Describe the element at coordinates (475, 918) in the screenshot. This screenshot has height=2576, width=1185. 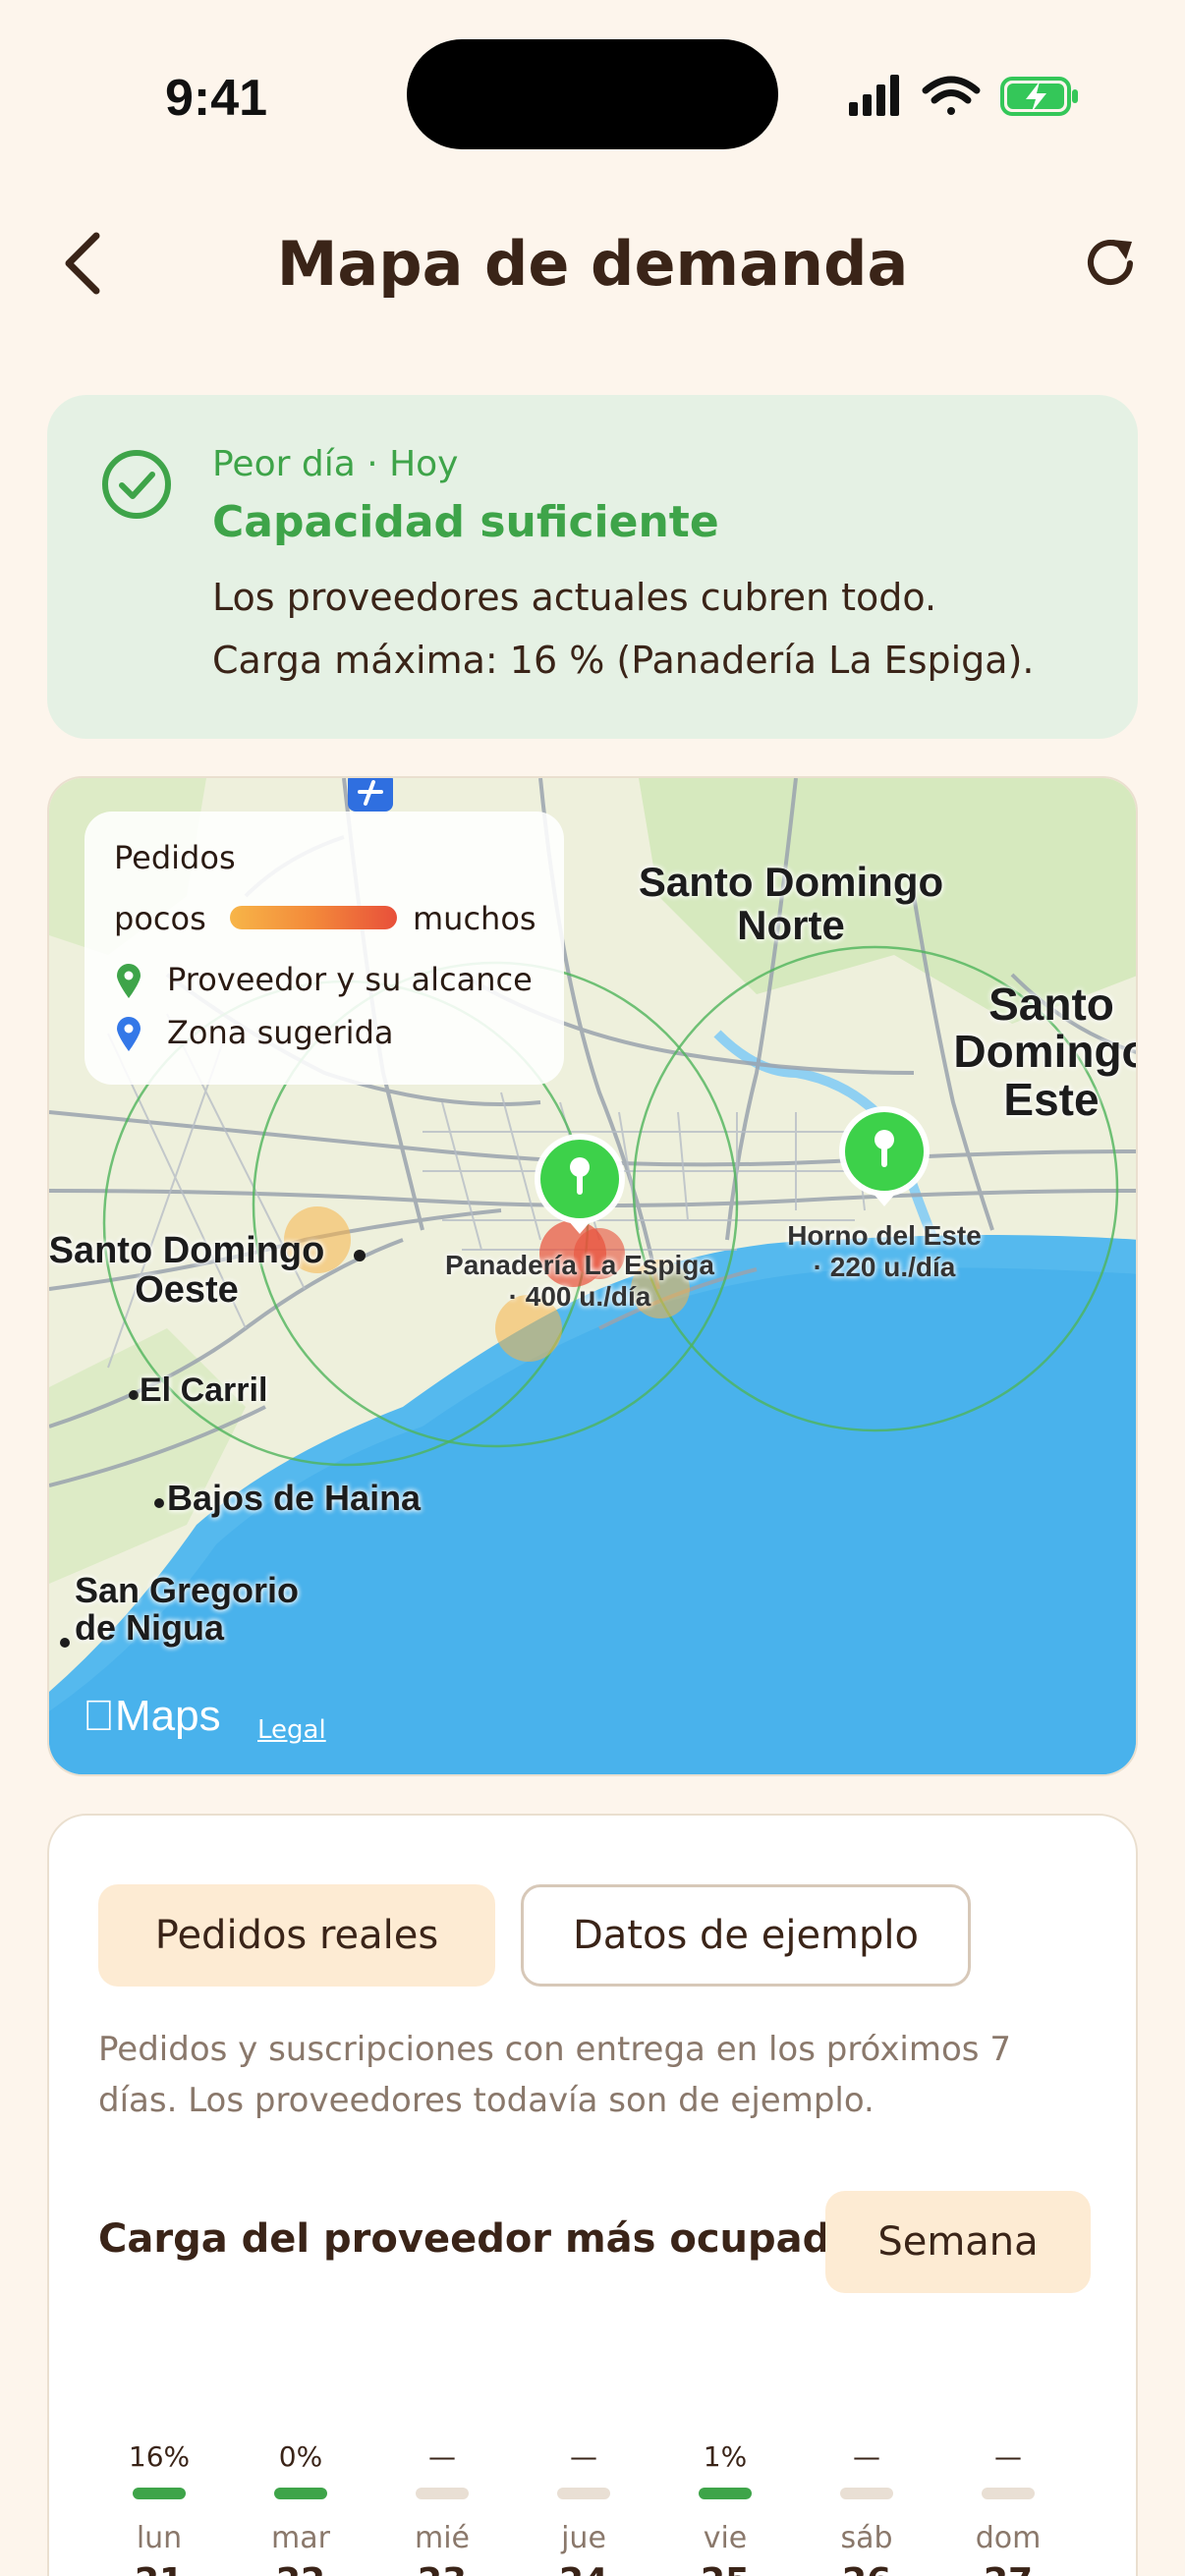
I see `legend-high-label: muchos` at that location.